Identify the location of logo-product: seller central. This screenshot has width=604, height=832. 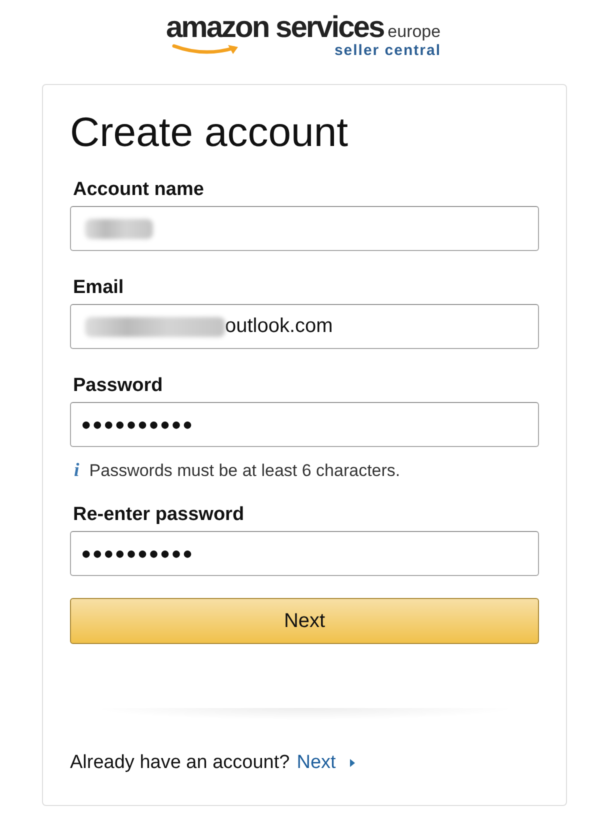
(387, 51).